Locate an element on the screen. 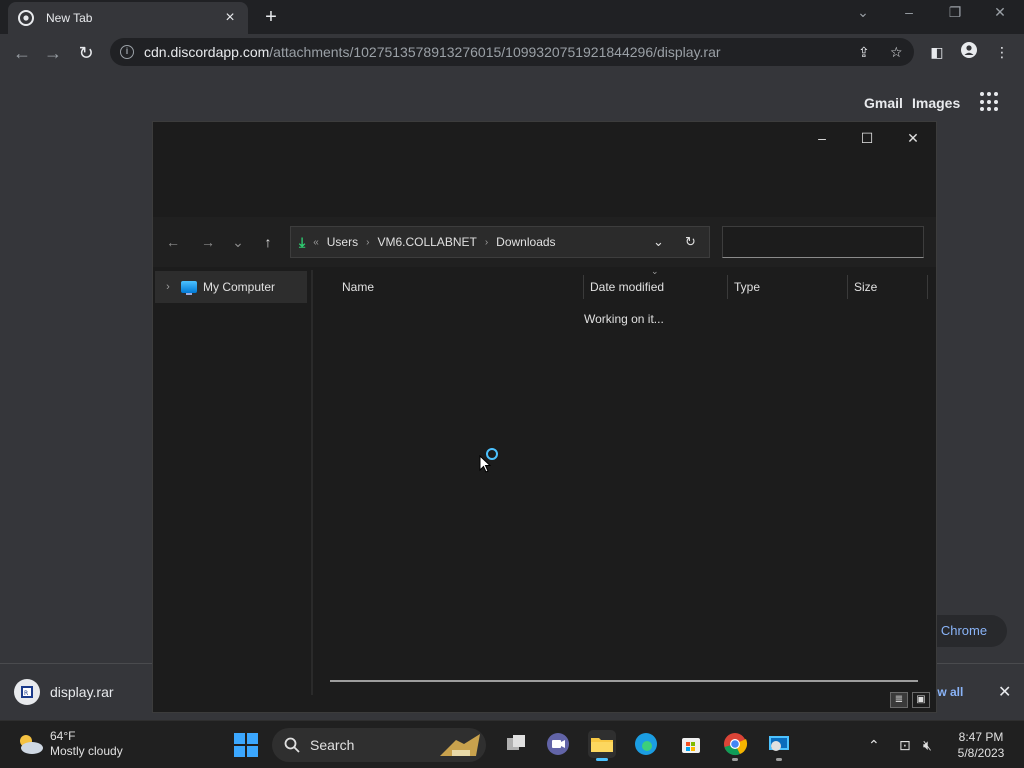 The image size is (1024, 768). side-panel-icon: ◧ is located at coordinates (937, 52).